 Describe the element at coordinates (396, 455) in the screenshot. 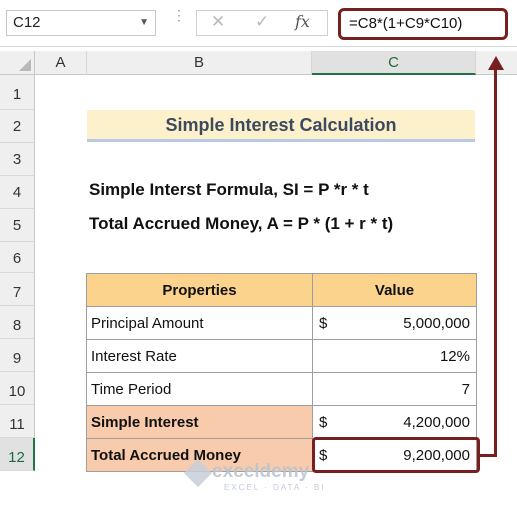

I see `selected-cell-highlight` at that location.